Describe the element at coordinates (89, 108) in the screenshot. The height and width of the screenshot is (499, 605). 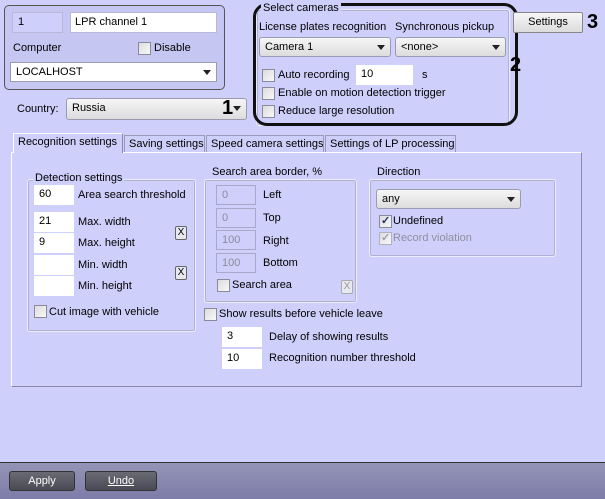
I see `country-value: Russia` at that location.